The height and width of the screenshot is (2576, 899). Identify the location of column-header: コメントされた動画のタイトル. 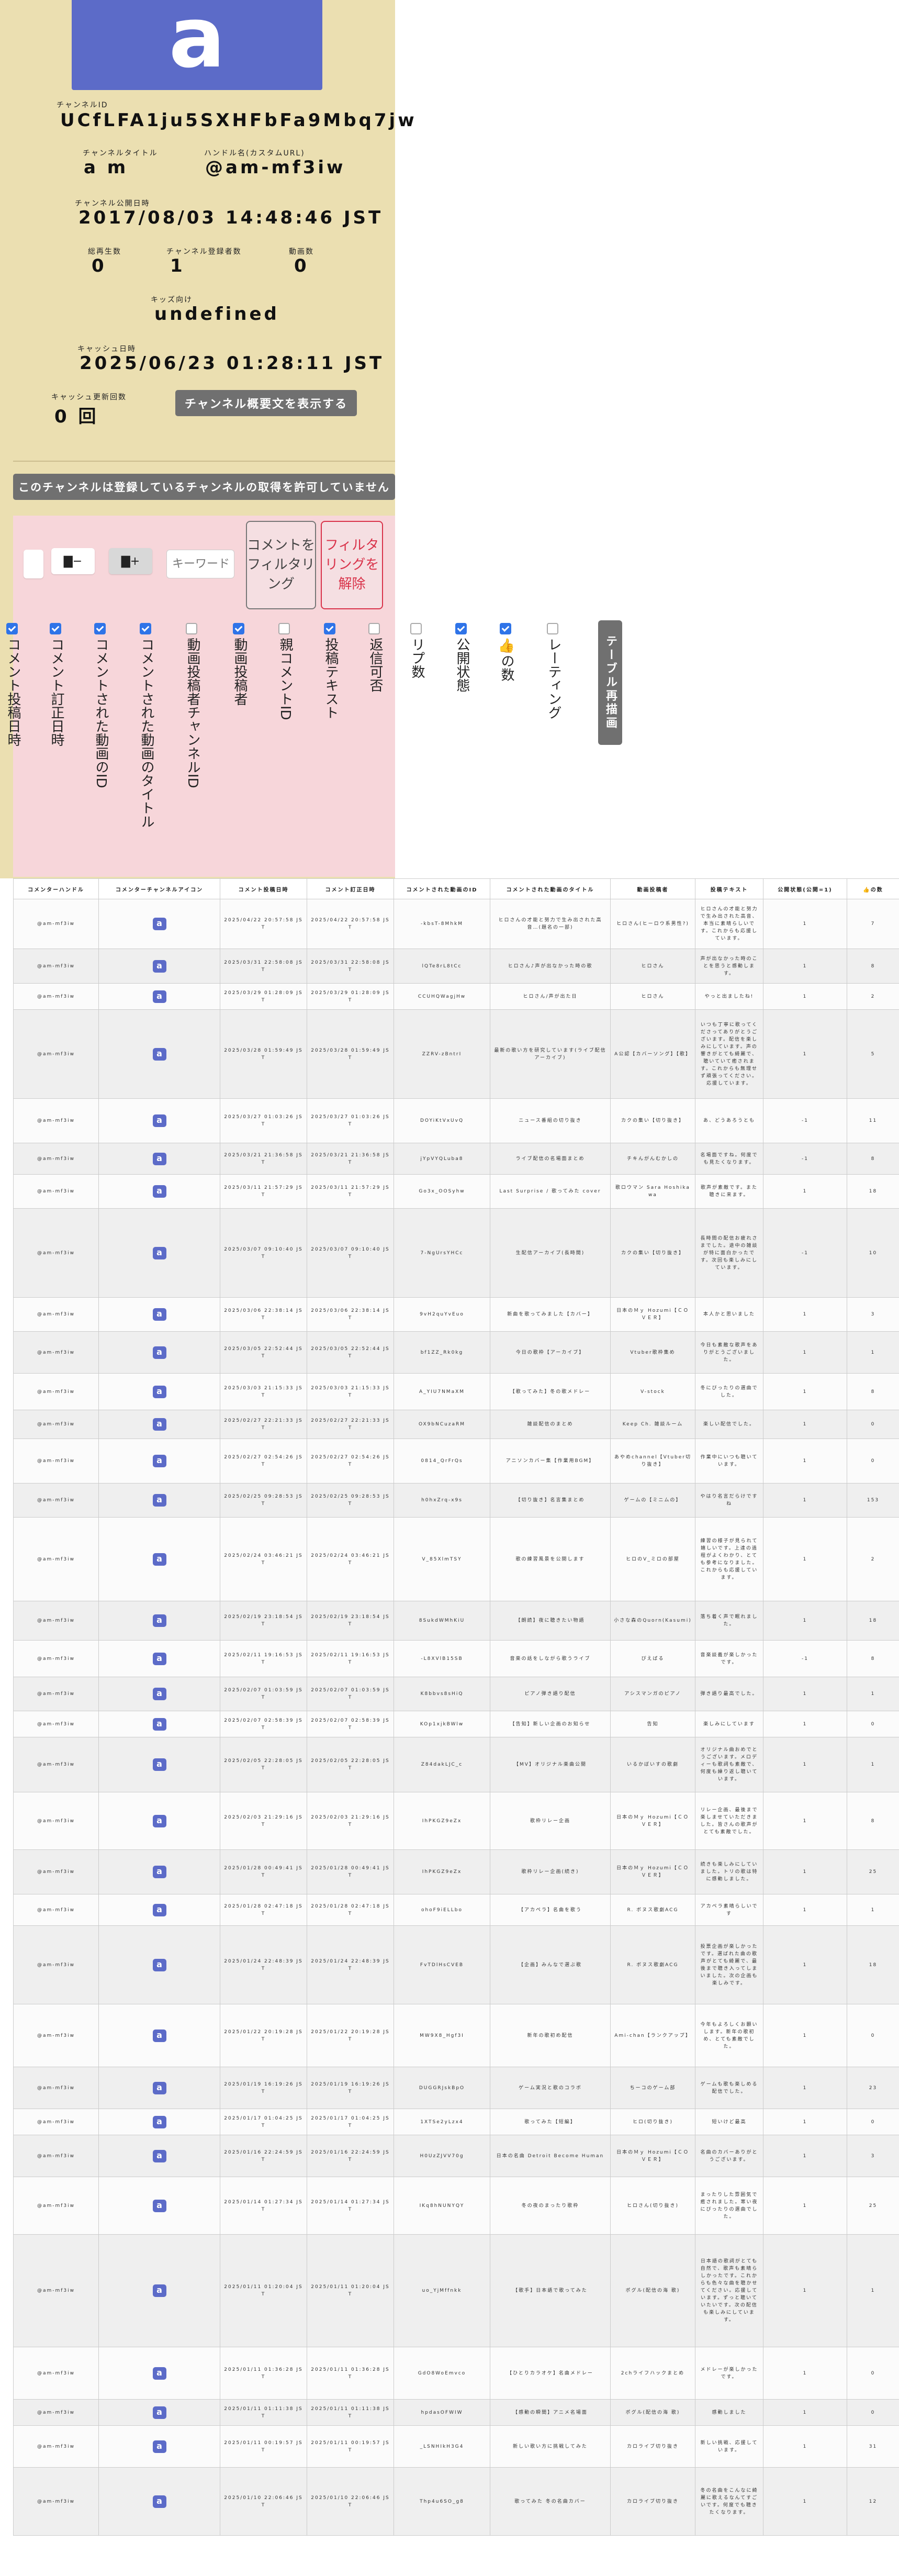
(550, 888).